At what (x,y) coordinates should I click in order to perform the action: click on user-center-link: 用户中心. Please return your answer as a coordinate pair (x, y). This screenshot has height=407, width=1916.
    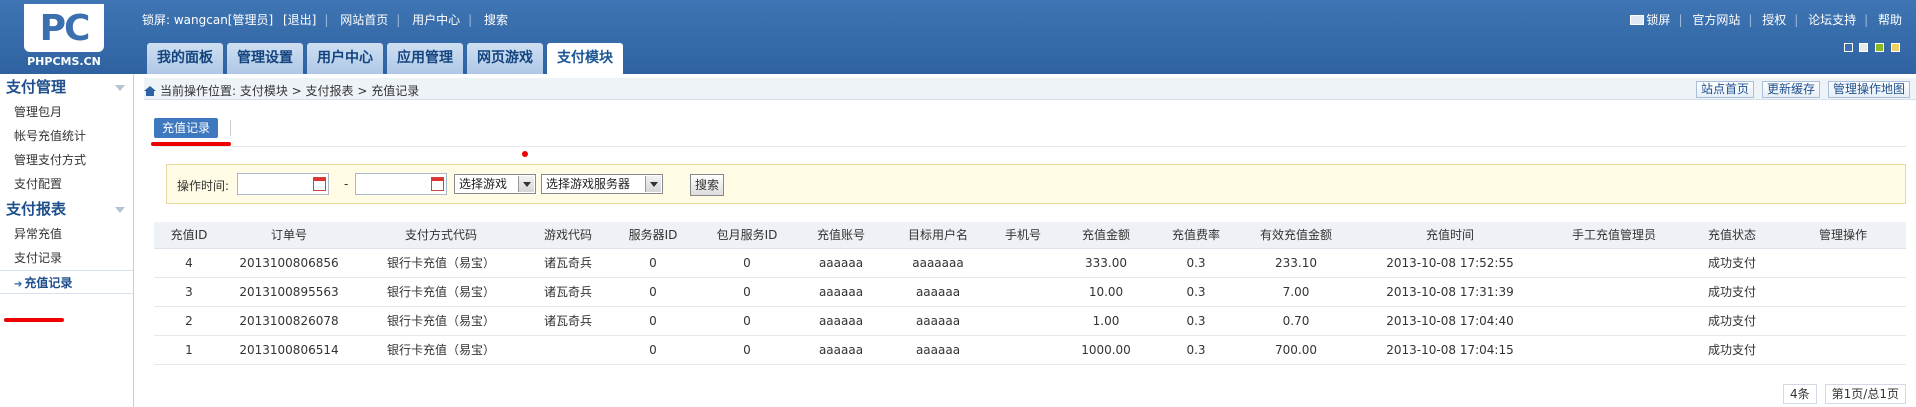
    Looking at the image, I should click on (436, 20).